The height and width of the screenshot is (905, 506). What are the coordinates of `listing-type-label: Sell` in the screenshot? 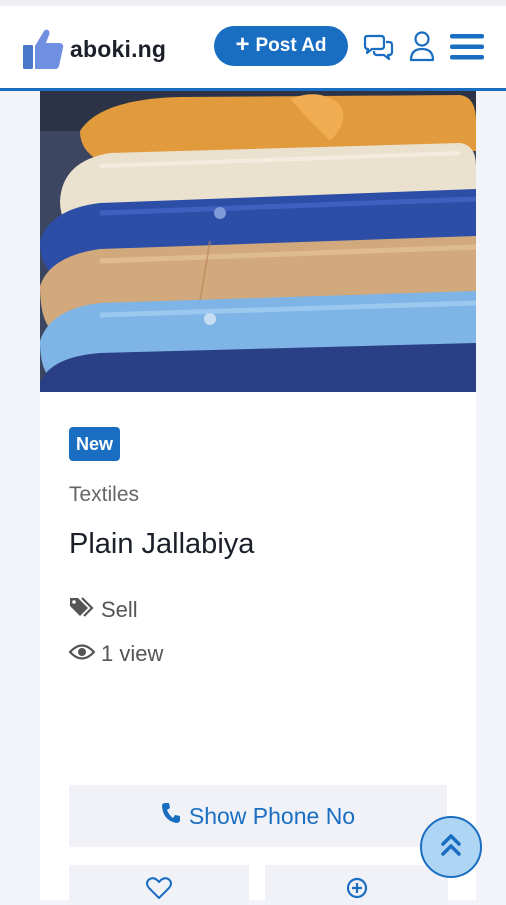 It's located at (119, 609).